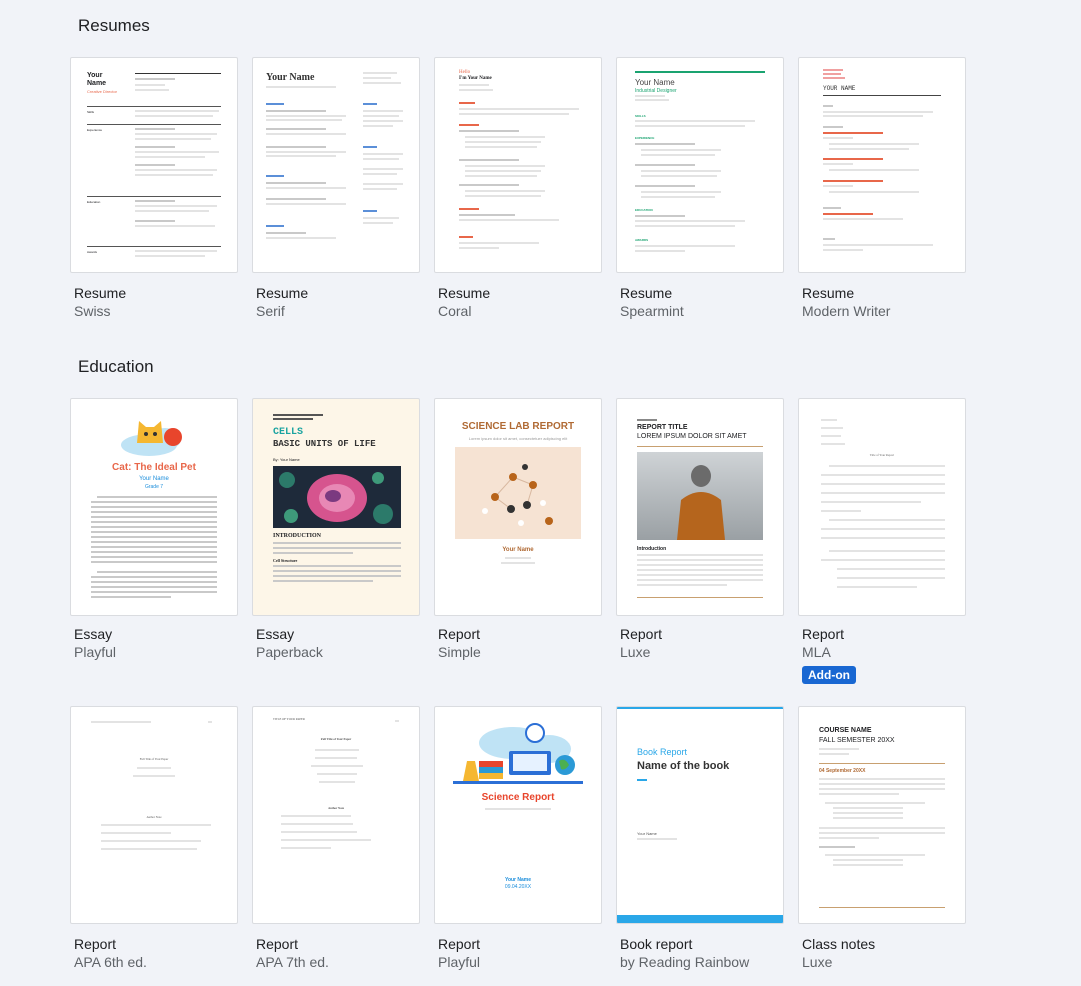 The height and width of the screenshot is (986, 1081). I want to click on template-subtitle: Swiss, so click(92, 311).